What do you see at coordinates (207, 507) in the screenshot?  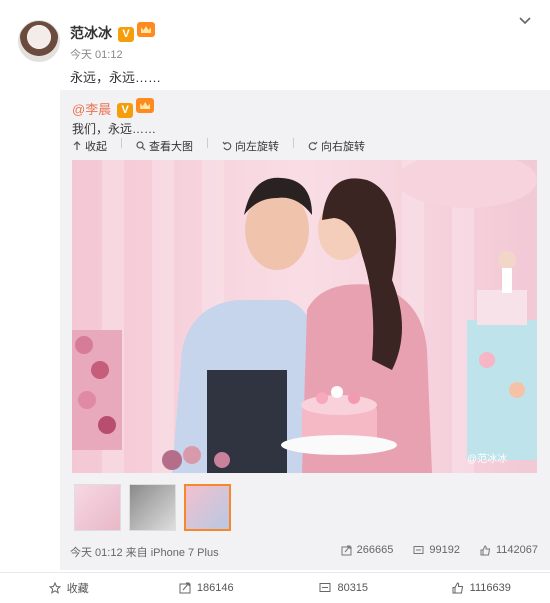 I see `thumbnail-3-selected` at bounding box center [207, 507].